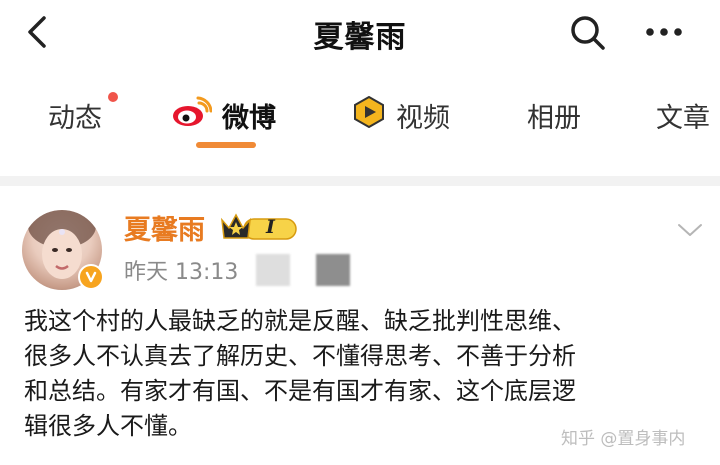 The width and height of the screenshot is (720, 465). What do you see at coordinates (226, 145) in the screenshot?
I see `active-tab-indicator` at bounding box center [226, 145].